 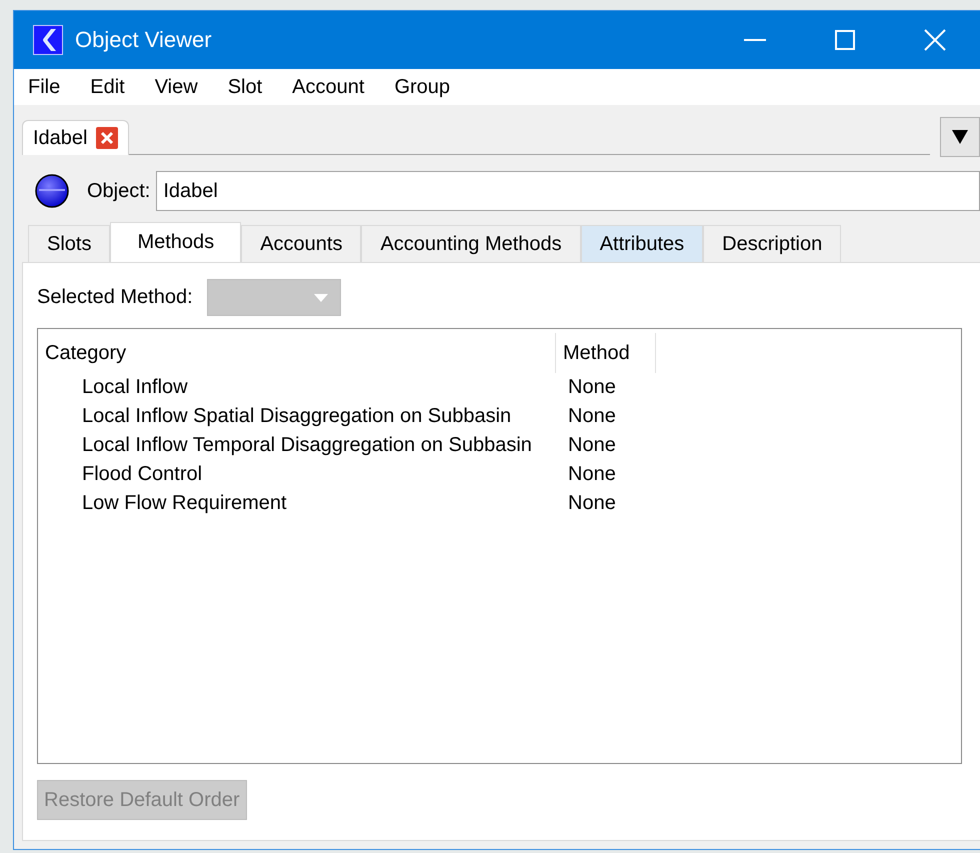 What do you see at coordinates (772, 243) in the screenshot?
I see `tab: Description` at bounding box center [772, 243].